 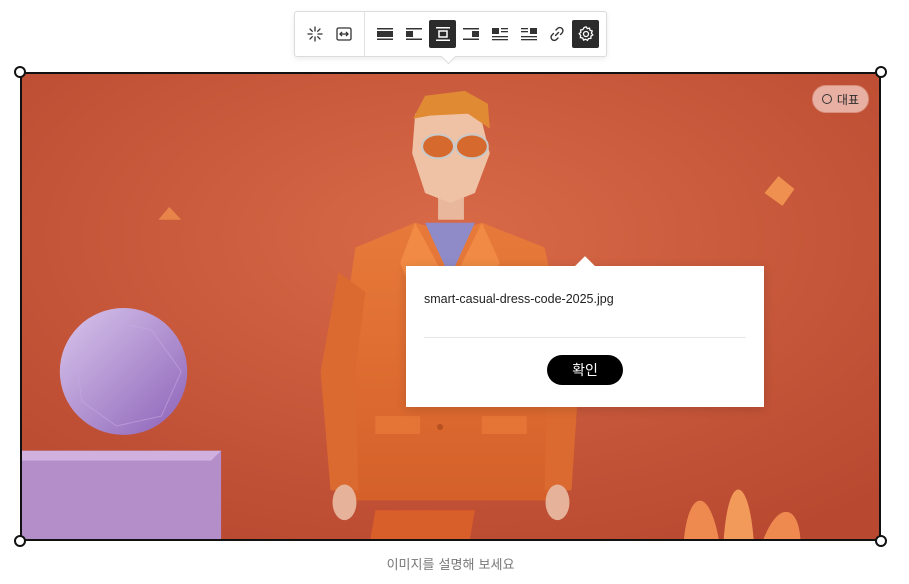 I want to click on align-right-icon, so click(x=471, y=34).